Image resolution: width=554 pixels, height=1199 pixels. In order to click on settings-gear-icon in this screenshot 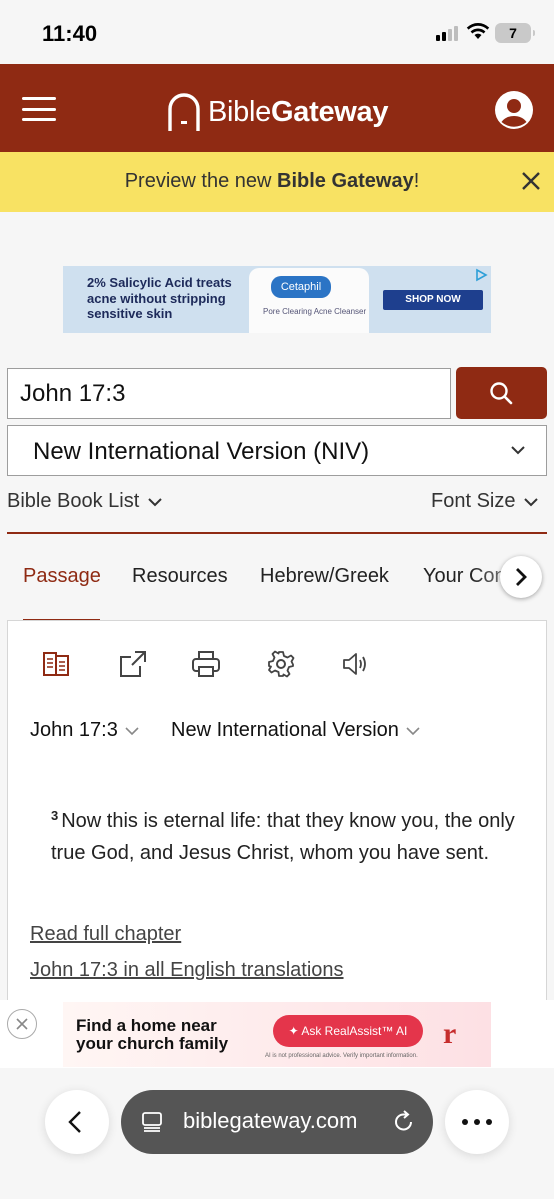, I will do `click(281, 664)`.